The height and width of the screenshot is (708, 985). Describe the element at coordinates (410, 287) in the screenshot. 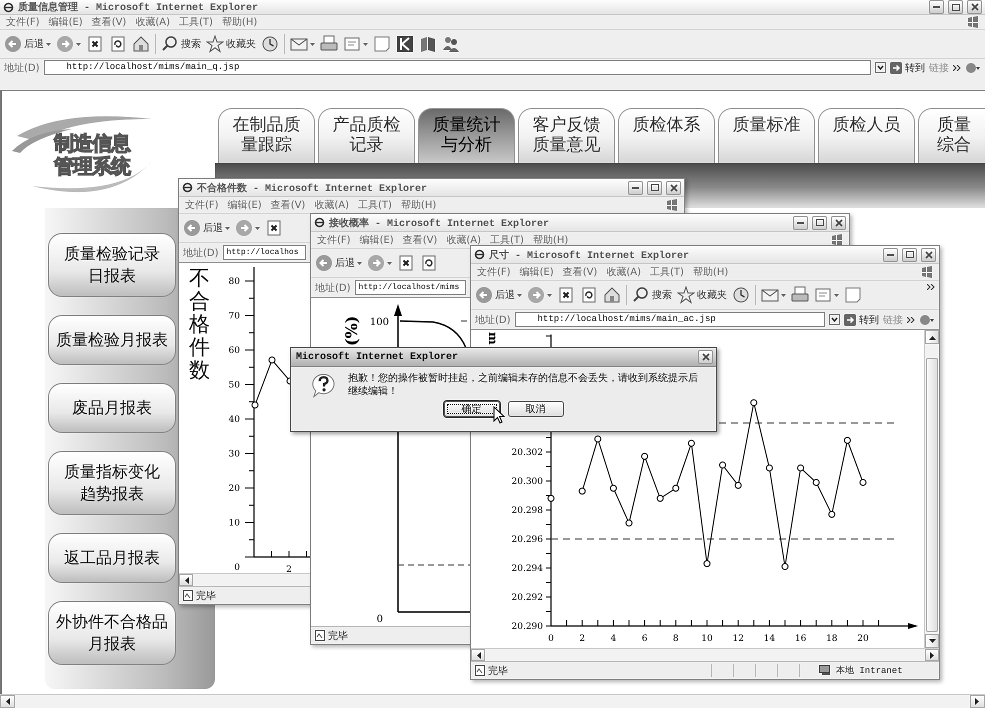

I see `address-field: http://localhost/mims` at that location.